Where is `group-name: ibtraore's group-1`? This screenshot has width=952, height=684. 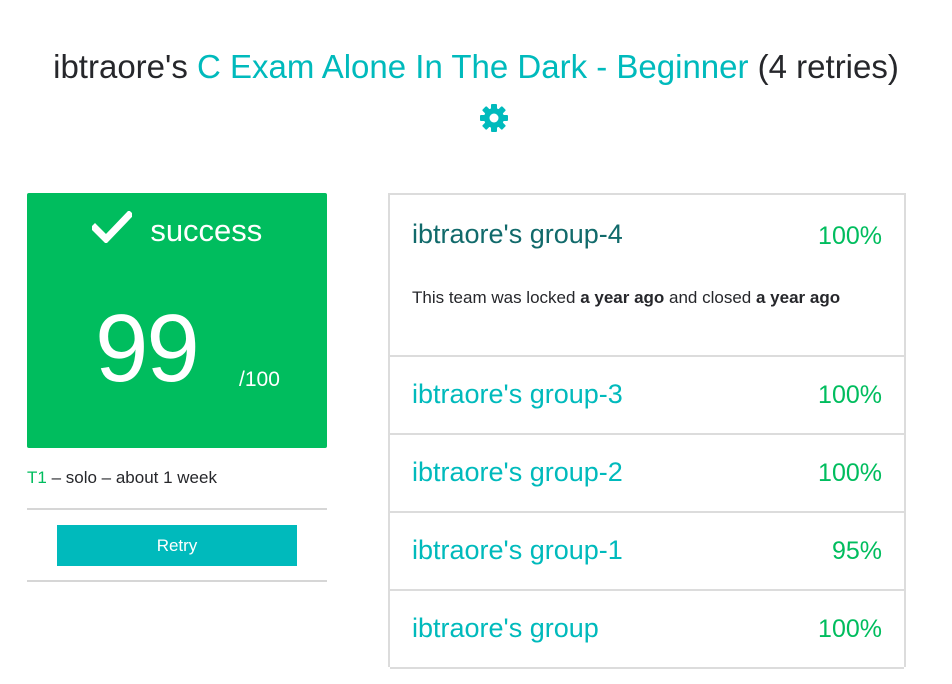
group-name: ibtraore's group-1 is located at coordinates (517, 550).